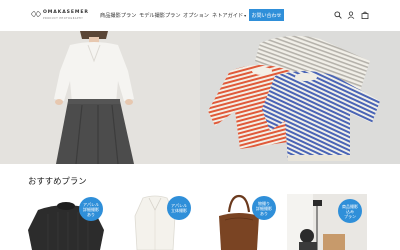 The width and height of the screenshot is (400, 250). What do you see at coordinates (264, 208) in the screenshot?
I see `plan-badge: 物撮り 詳細撮影 あり` at bounding box center [264, 208].